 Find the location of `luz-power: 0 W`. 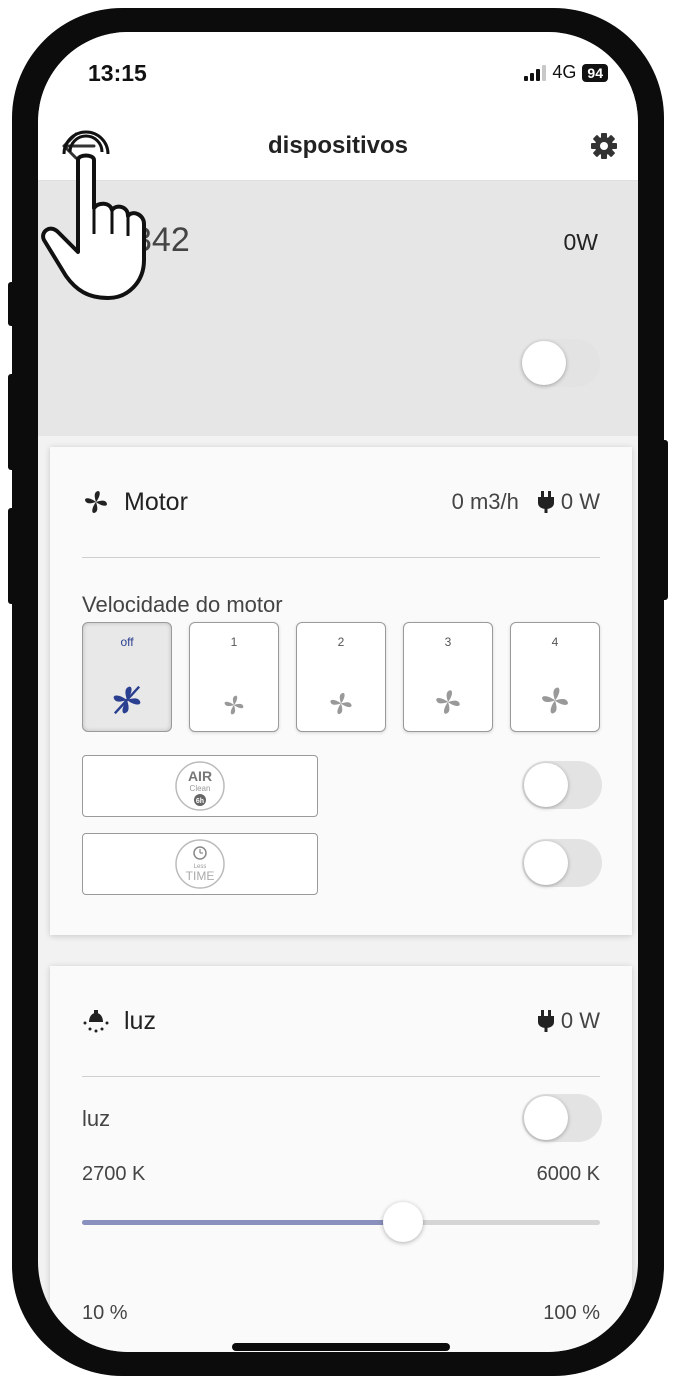

luz-power: 0 W is located at coordinates (580, 1020).